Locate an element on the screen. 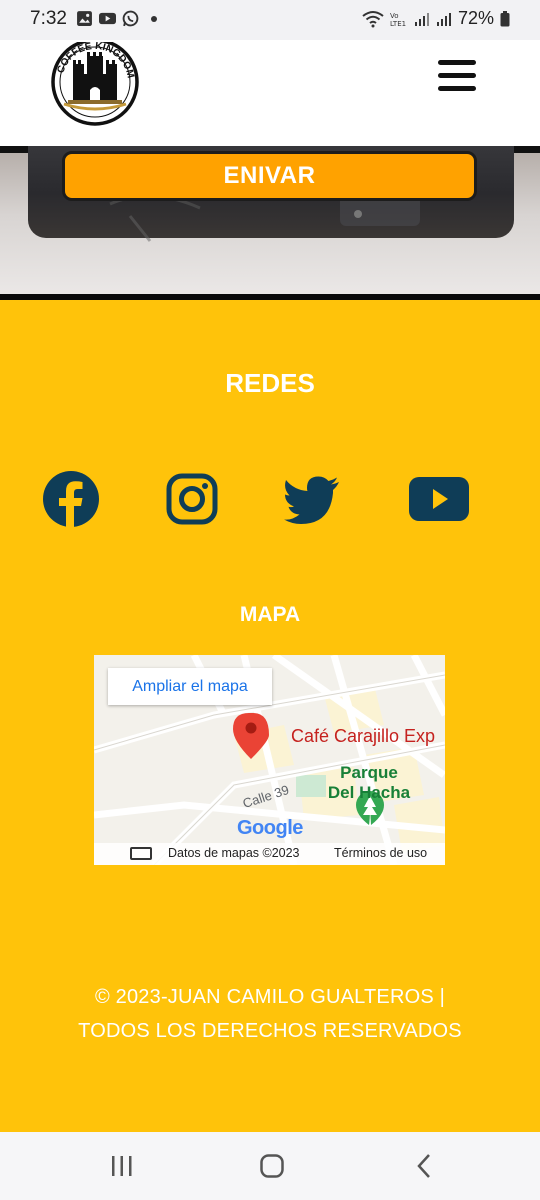  twitter-link is located at coordinates (312, 500).